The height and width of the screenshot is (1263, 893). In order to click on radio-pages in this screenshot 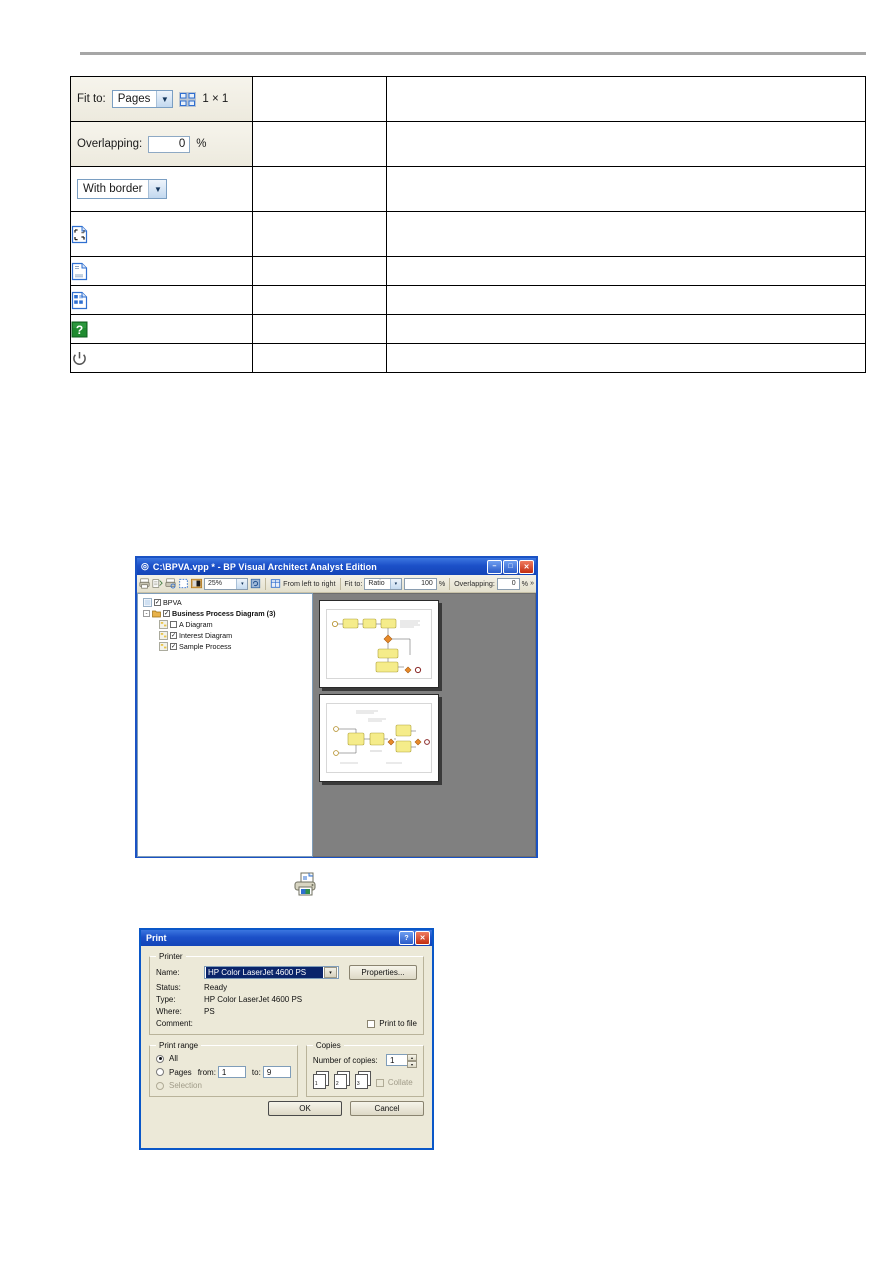, I will do `click(160, 1072)`.